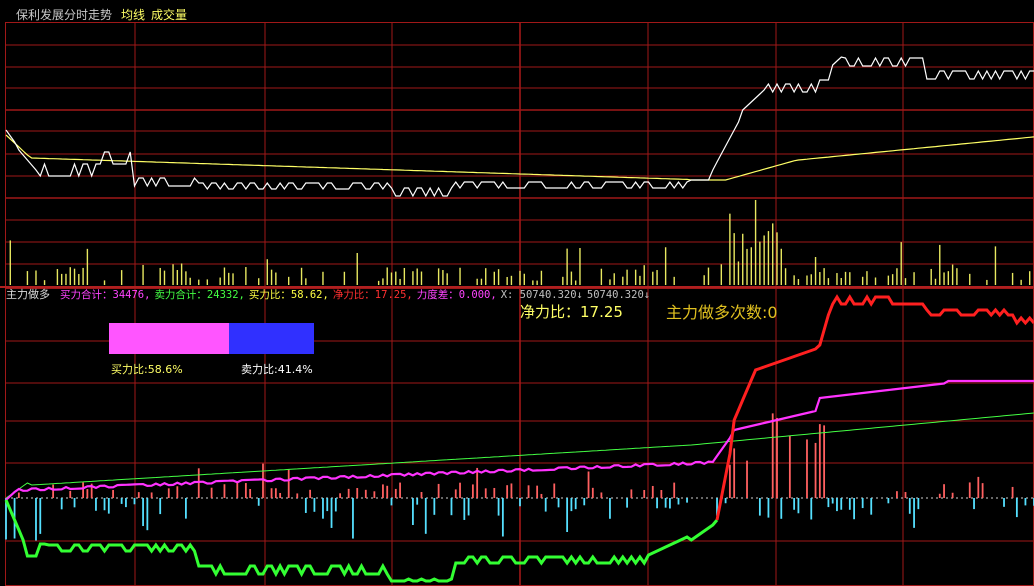  What do you see at coordinates (542, 295) in the screenshot?
I see `indicator-value: X: 50740.320↓` at bounding box center [542, 295].